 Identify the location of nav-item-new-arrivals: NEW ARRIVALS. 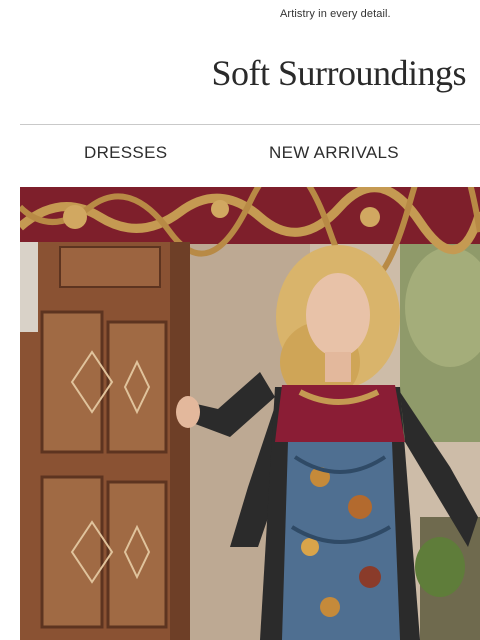
(334, 153).